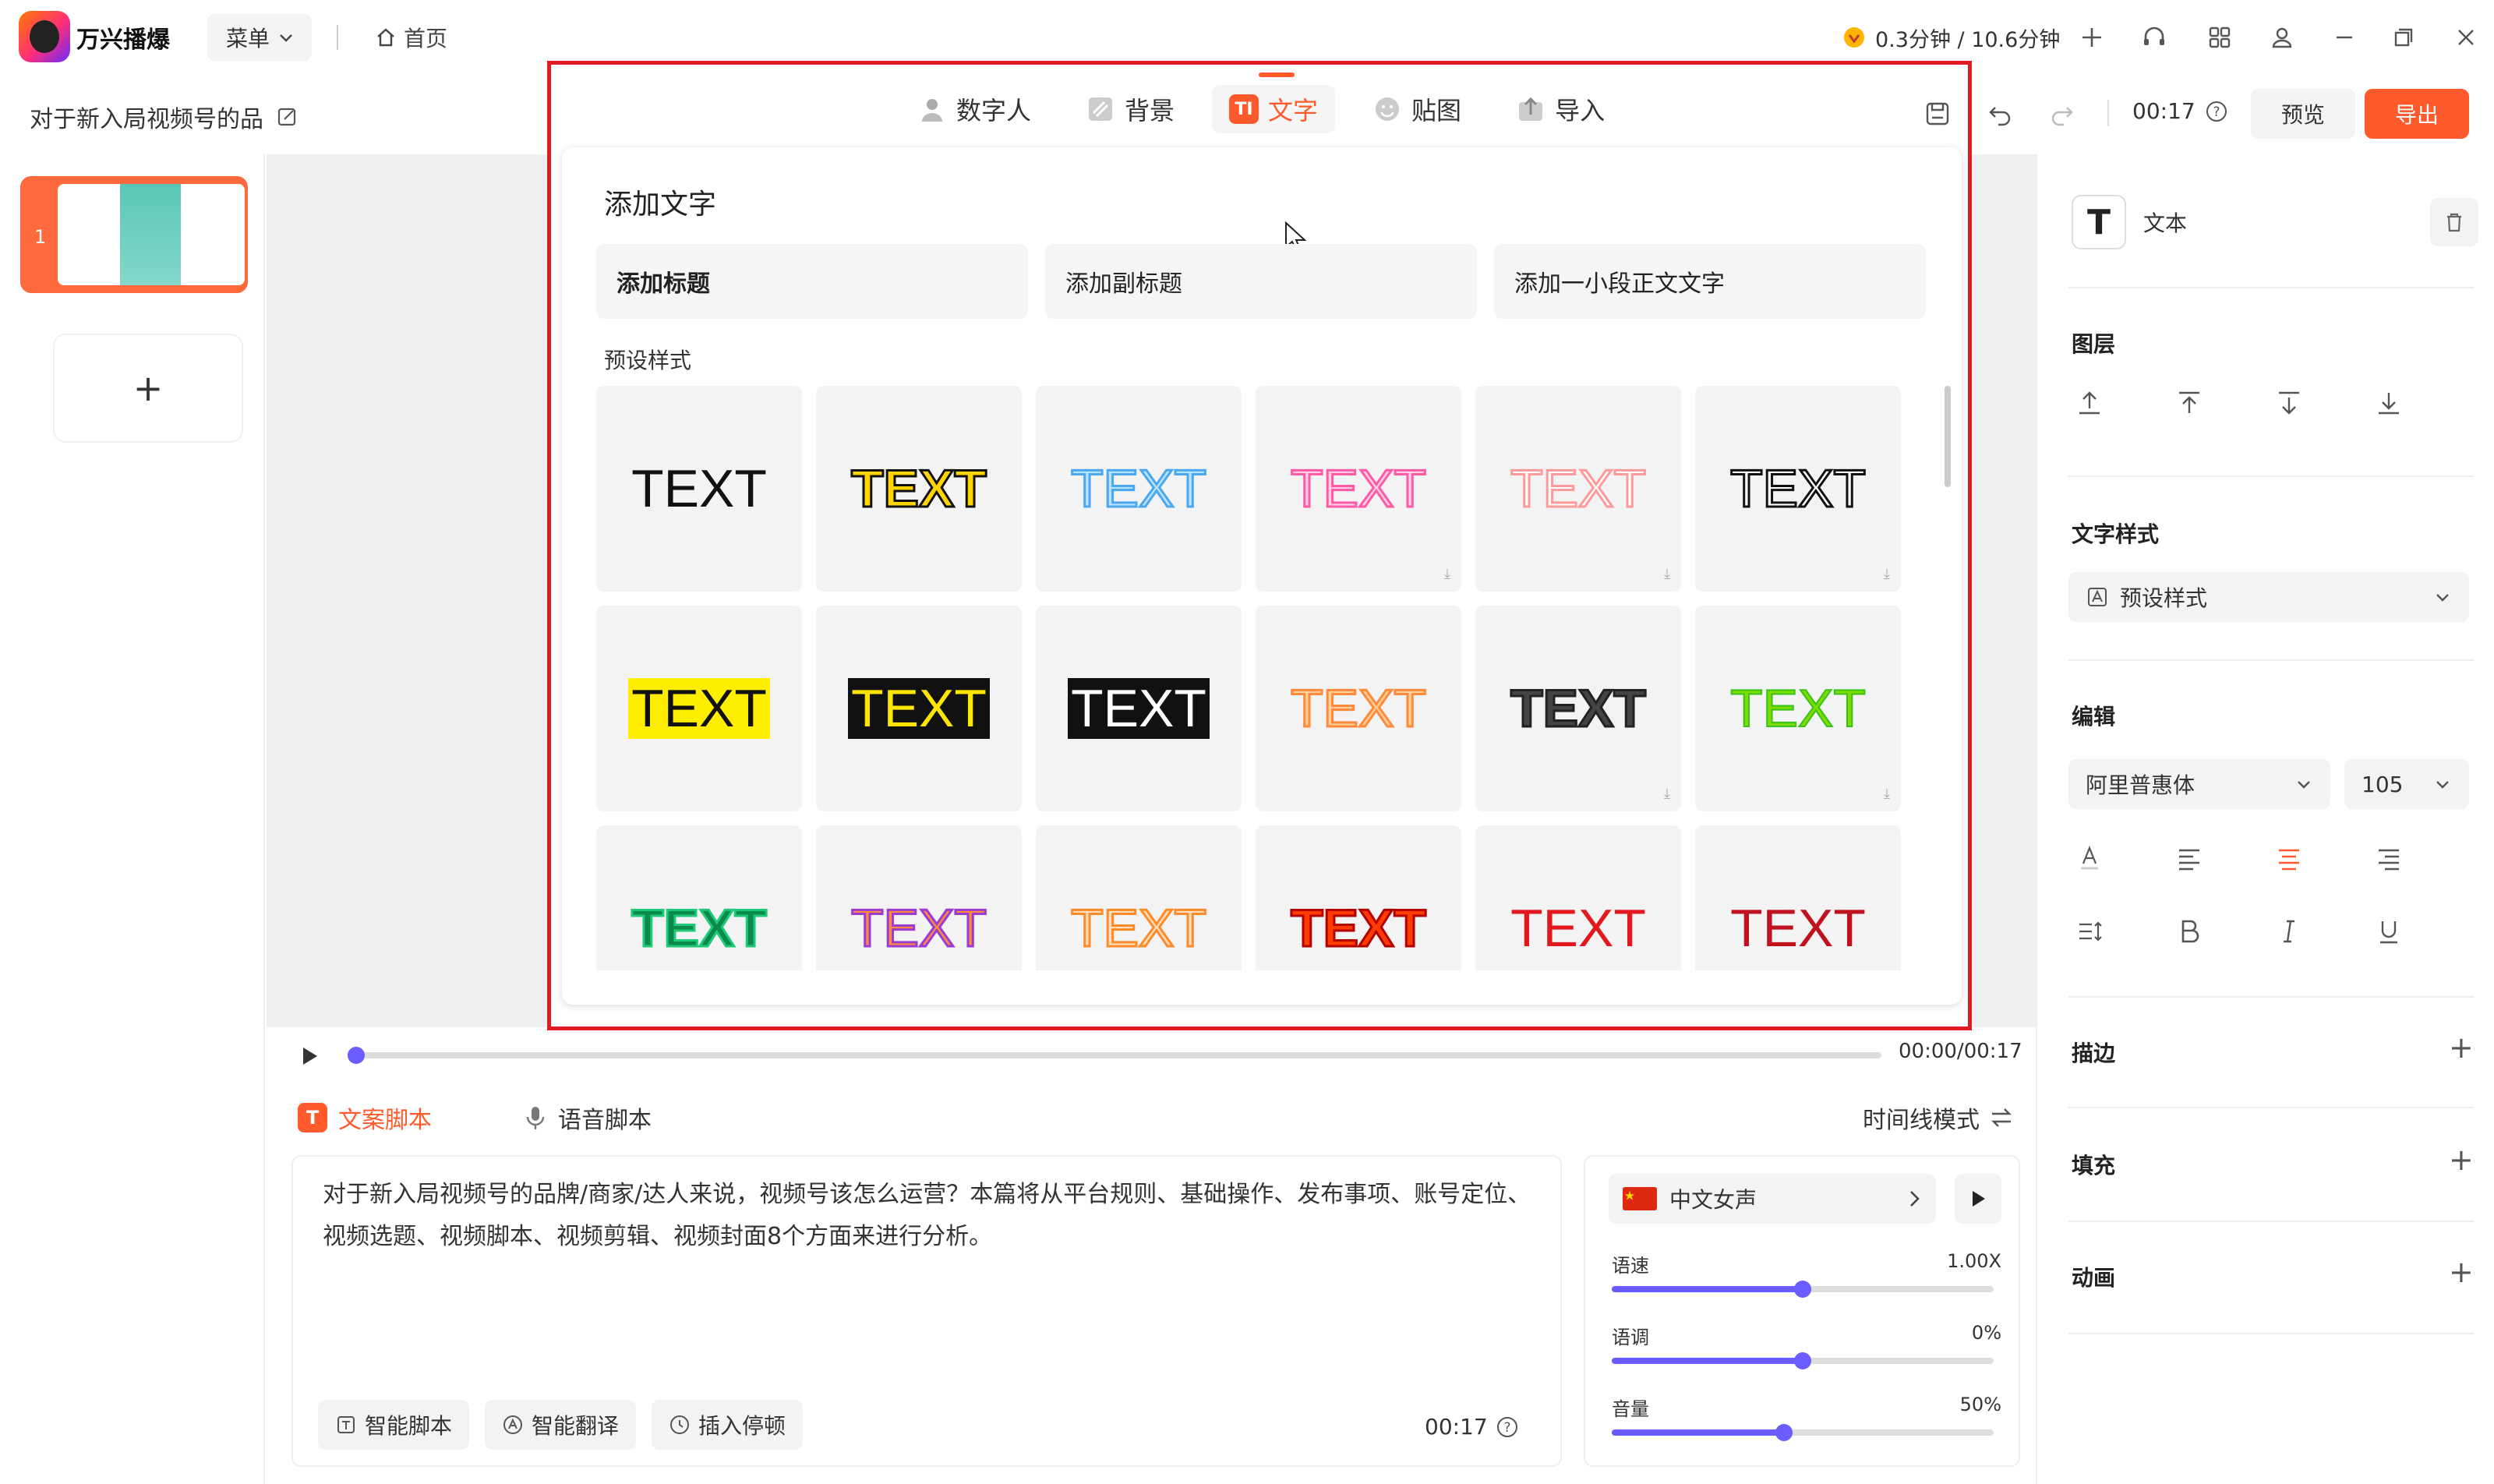 This screenshot has width=2494, height=1484. Describe the element at coordinates (2303, 114) in the screenshot. I see `preview-button: 预览` at that location.